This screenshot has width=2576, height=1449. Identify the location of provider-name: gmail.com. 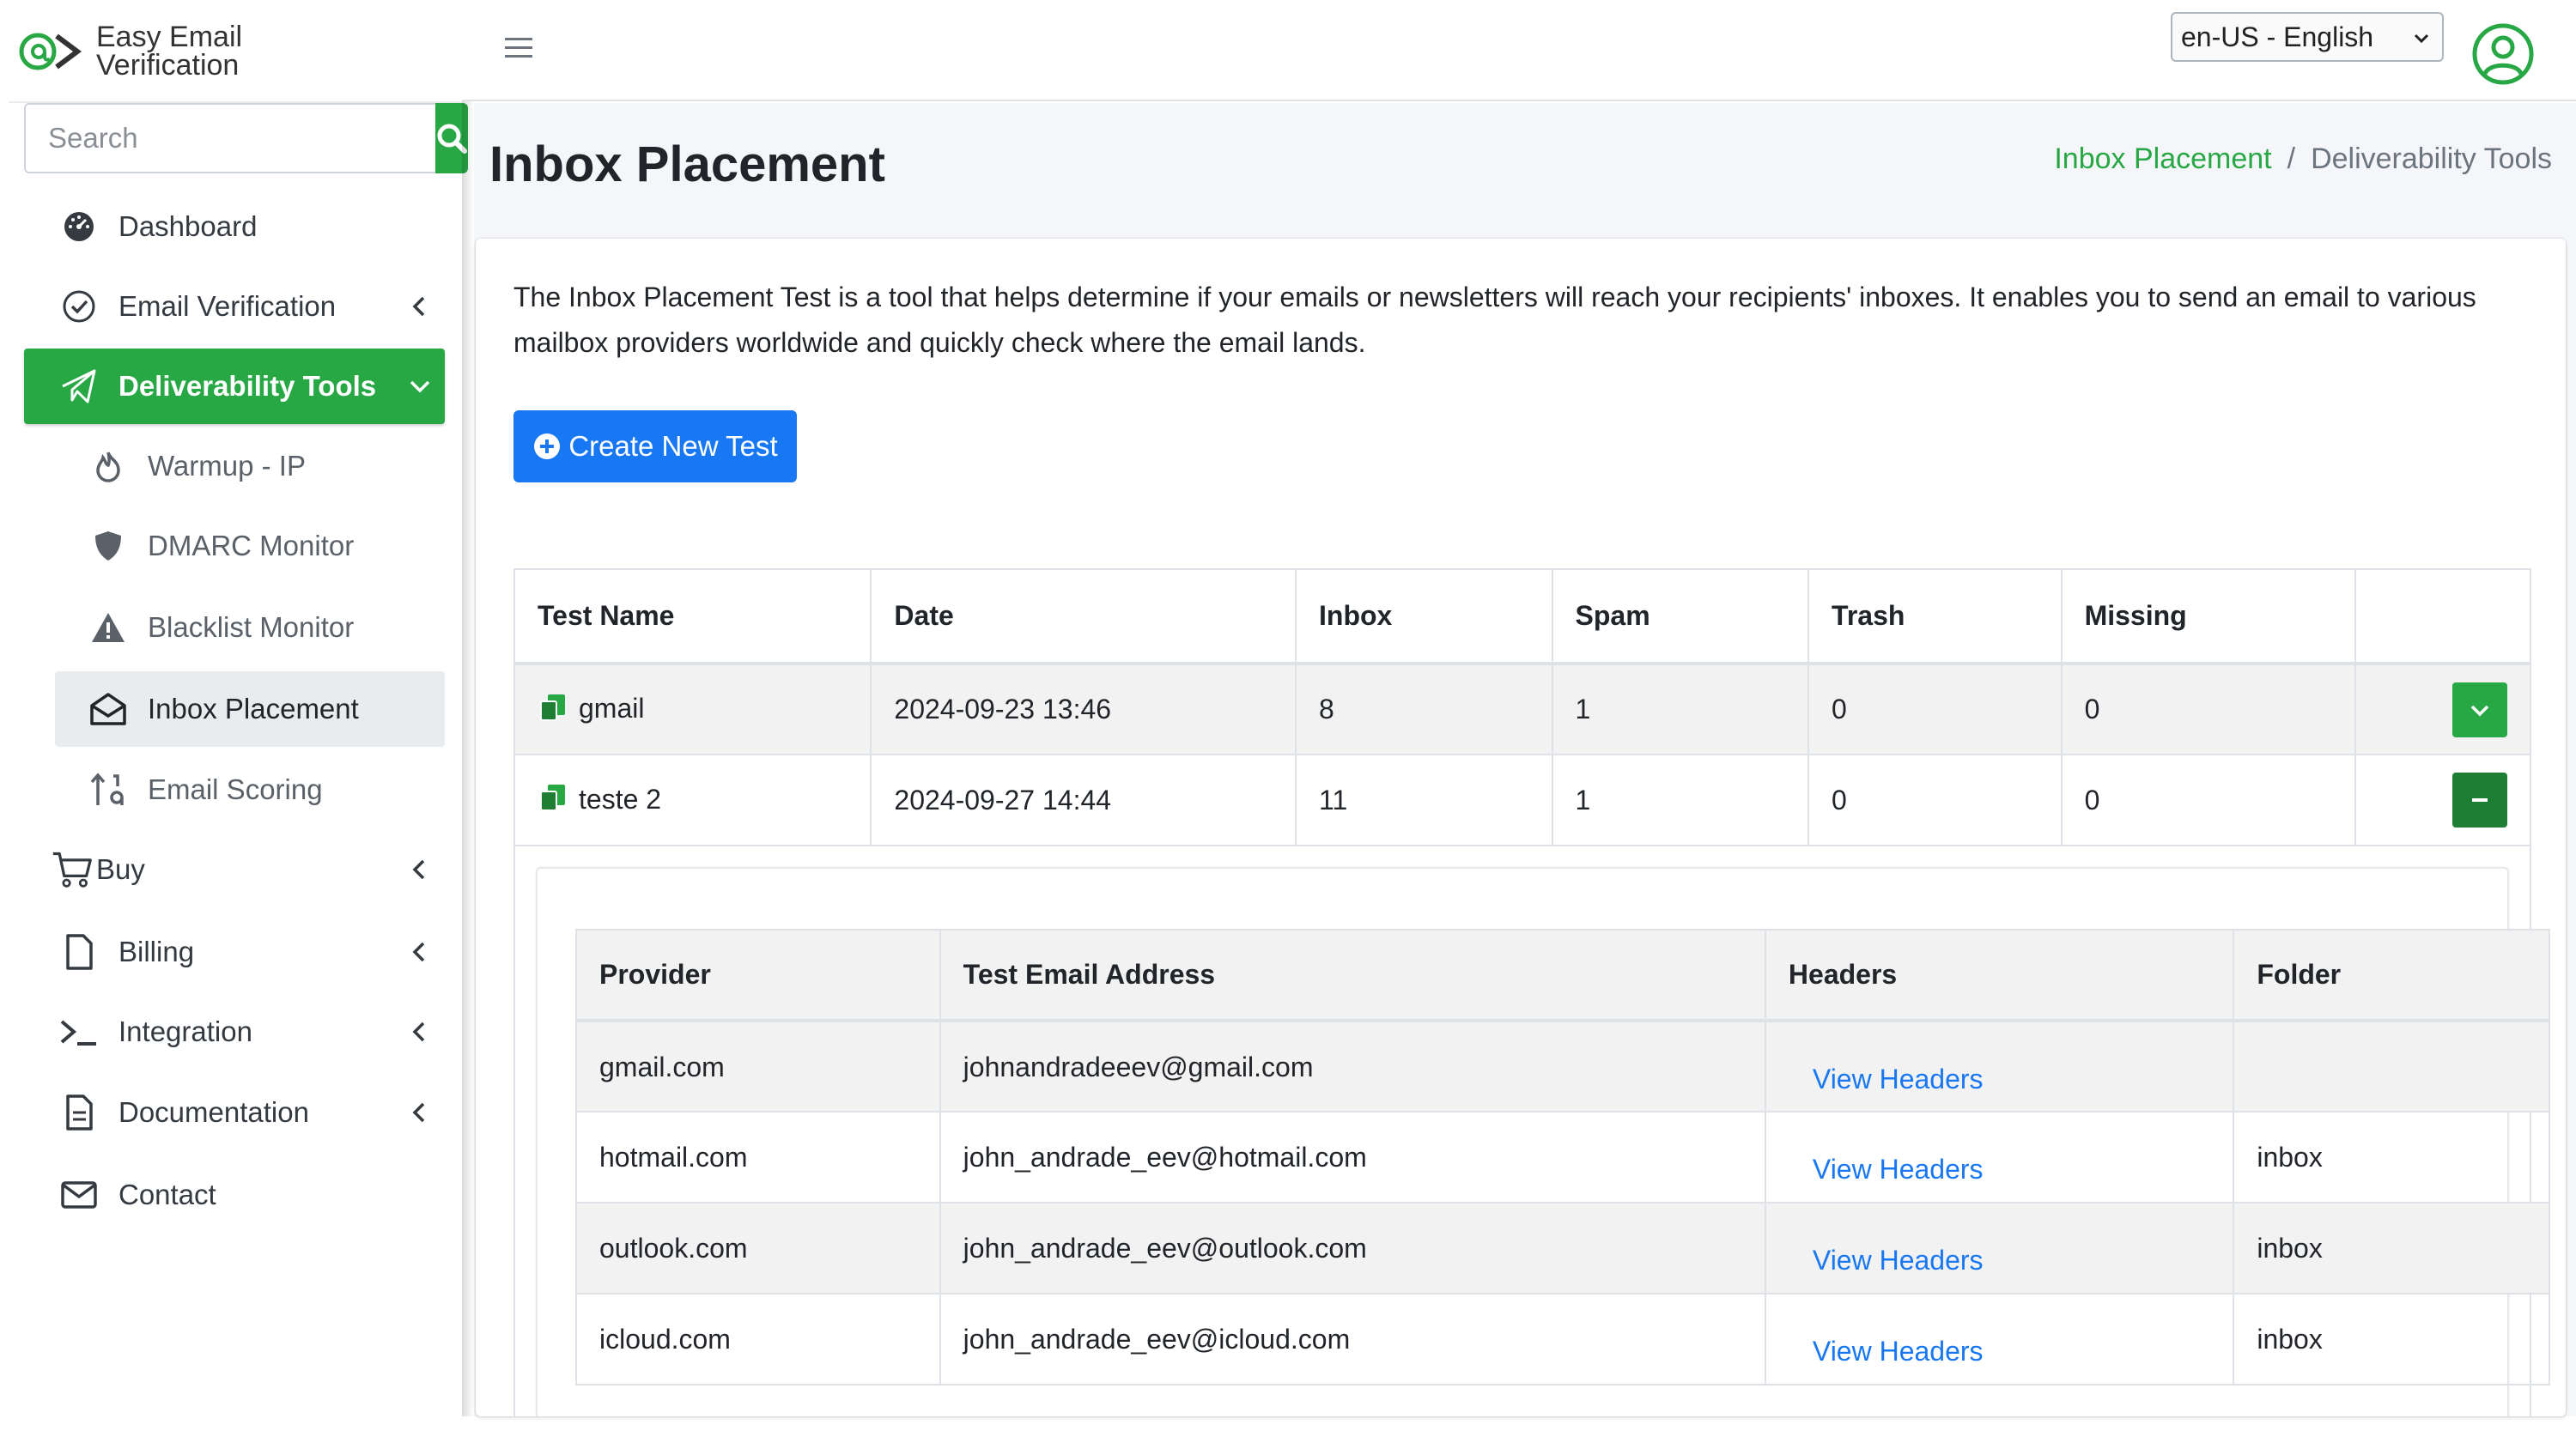
(758, 1066).